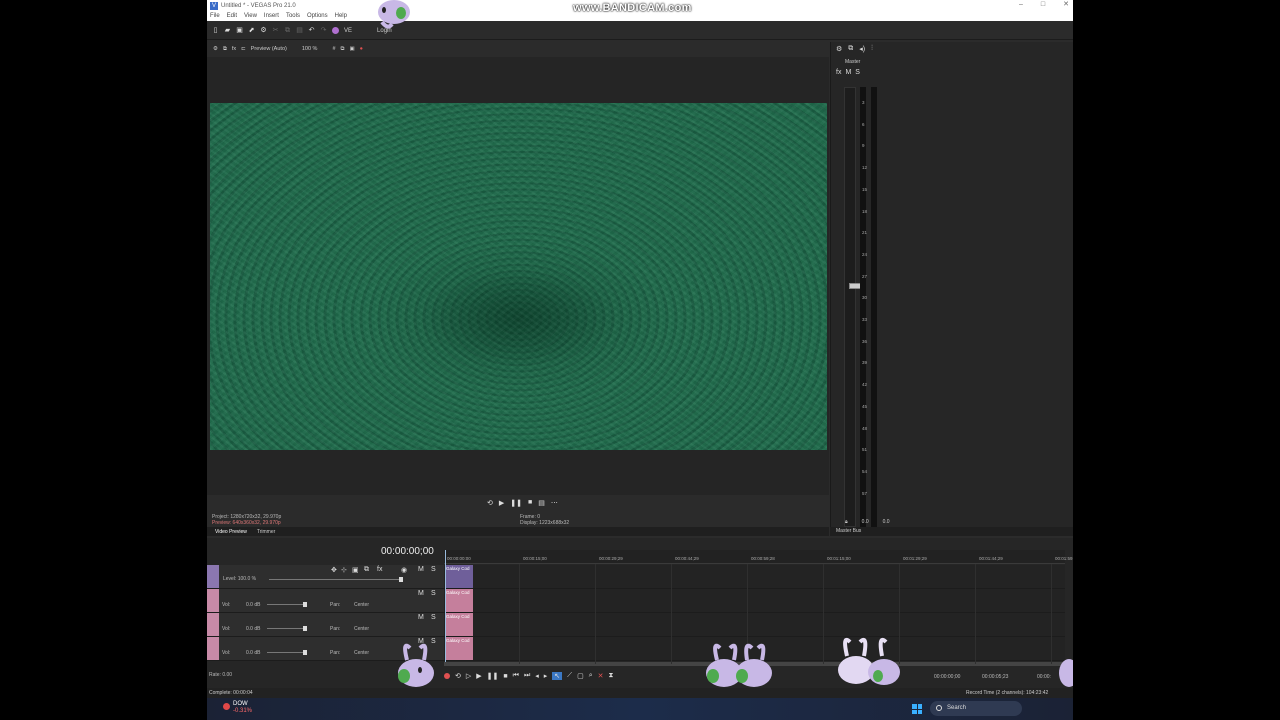 Image resolution: width=1280 pixels, height=720 pixels. I want to click on video-solo-button: S, so click(433, 569).